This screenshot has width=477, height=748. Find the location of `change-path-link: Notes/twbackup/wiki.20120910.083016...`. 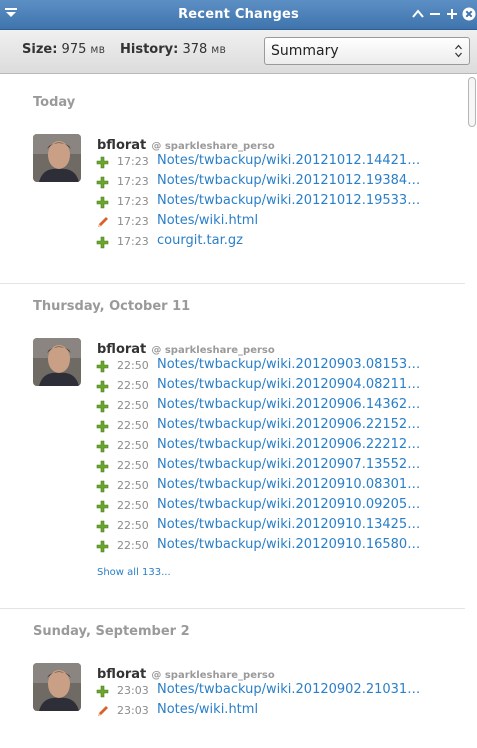

change-path-link: Notes/twbackup/wiki.20120910.083016... is located at coordinates (292, 484).